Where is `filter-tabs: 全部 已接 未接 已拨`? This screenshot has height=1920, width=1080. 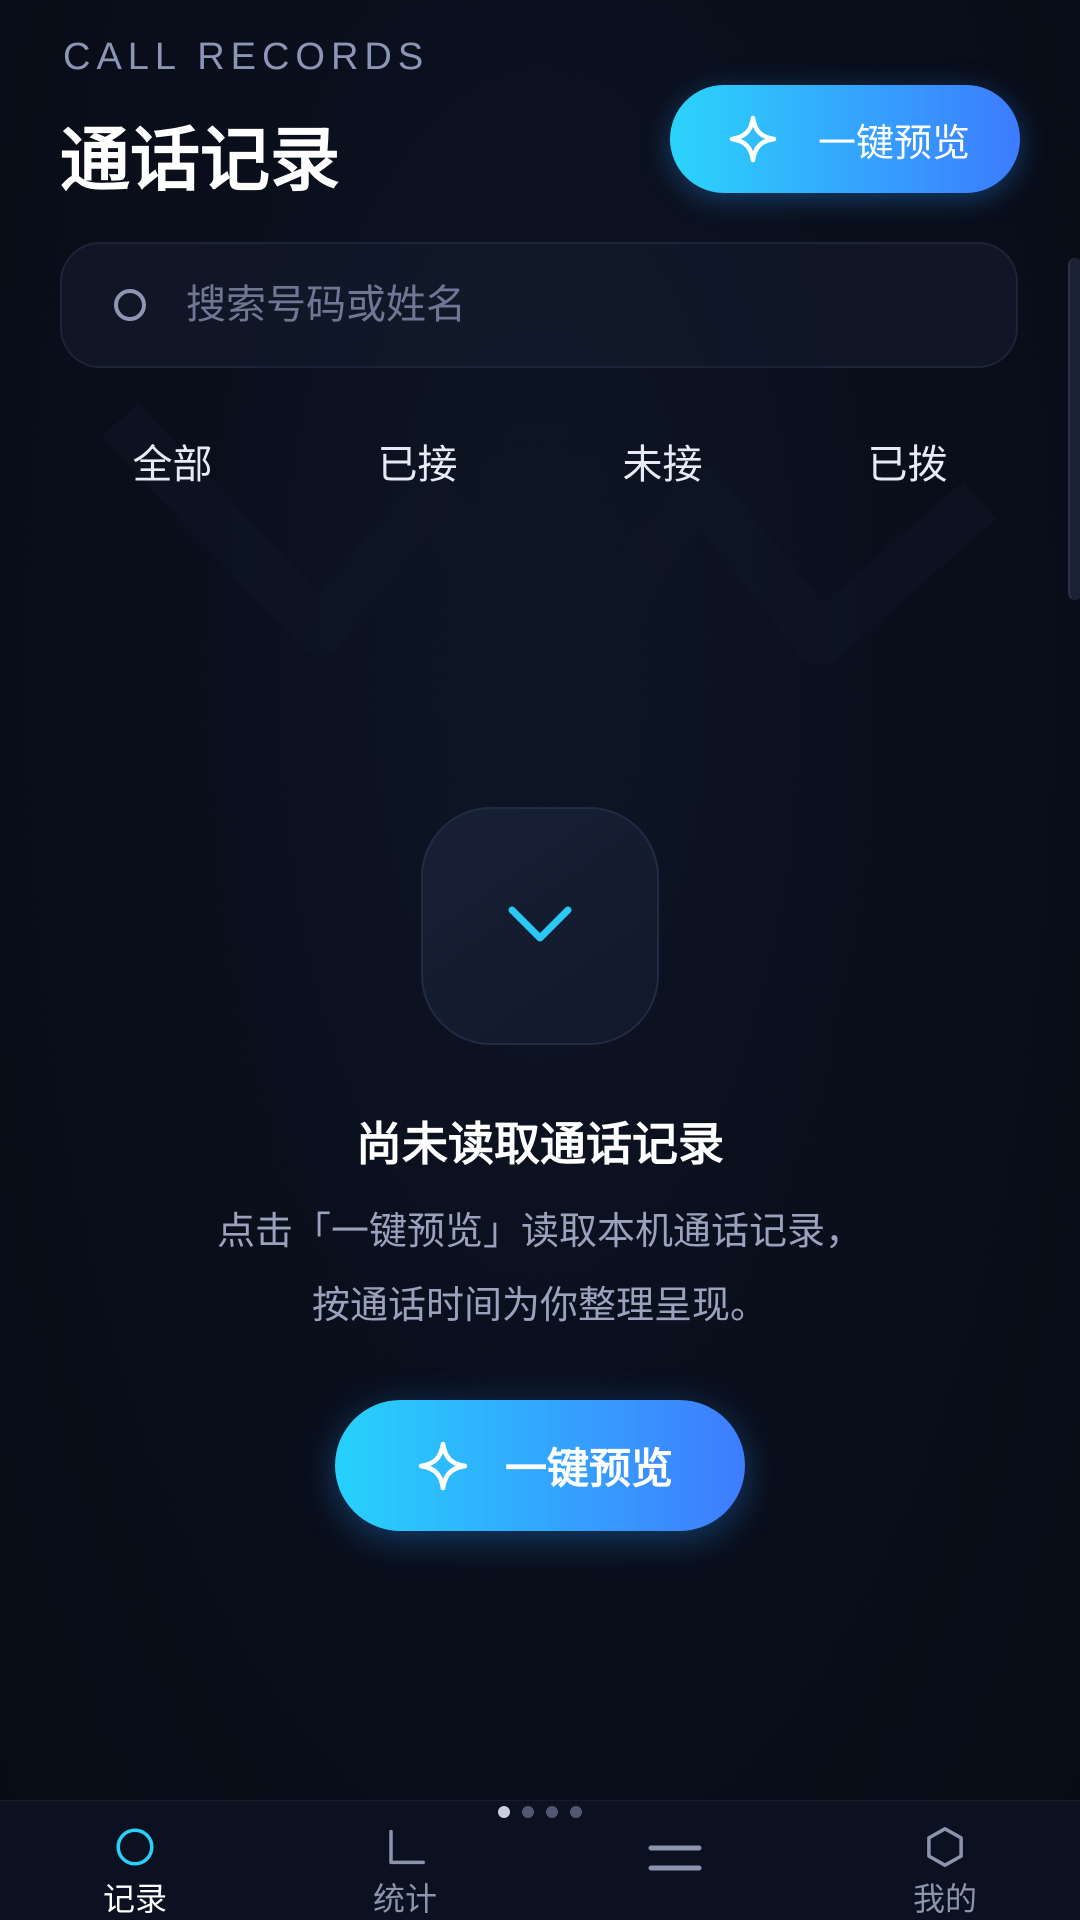
filter-tabs: 全部 已接 未接 已拨 is located at coordinates (540, 465).